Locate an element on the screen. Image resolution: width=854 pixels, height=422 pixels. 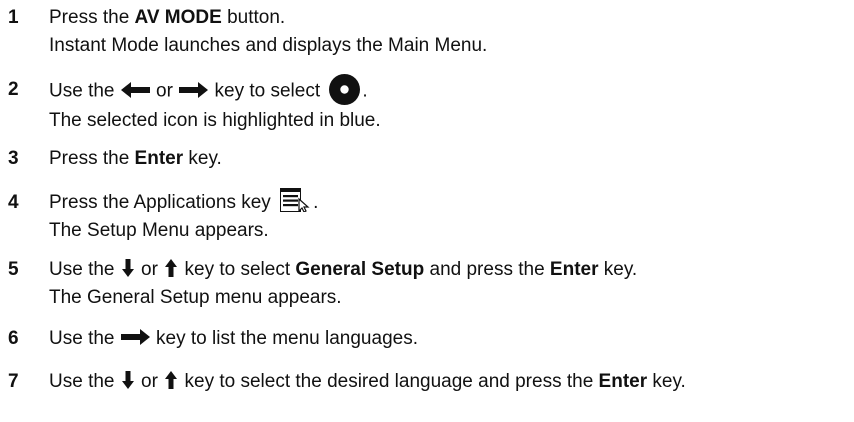
step-result: The General Setup menu appears. is located at coordinates (195, 297).